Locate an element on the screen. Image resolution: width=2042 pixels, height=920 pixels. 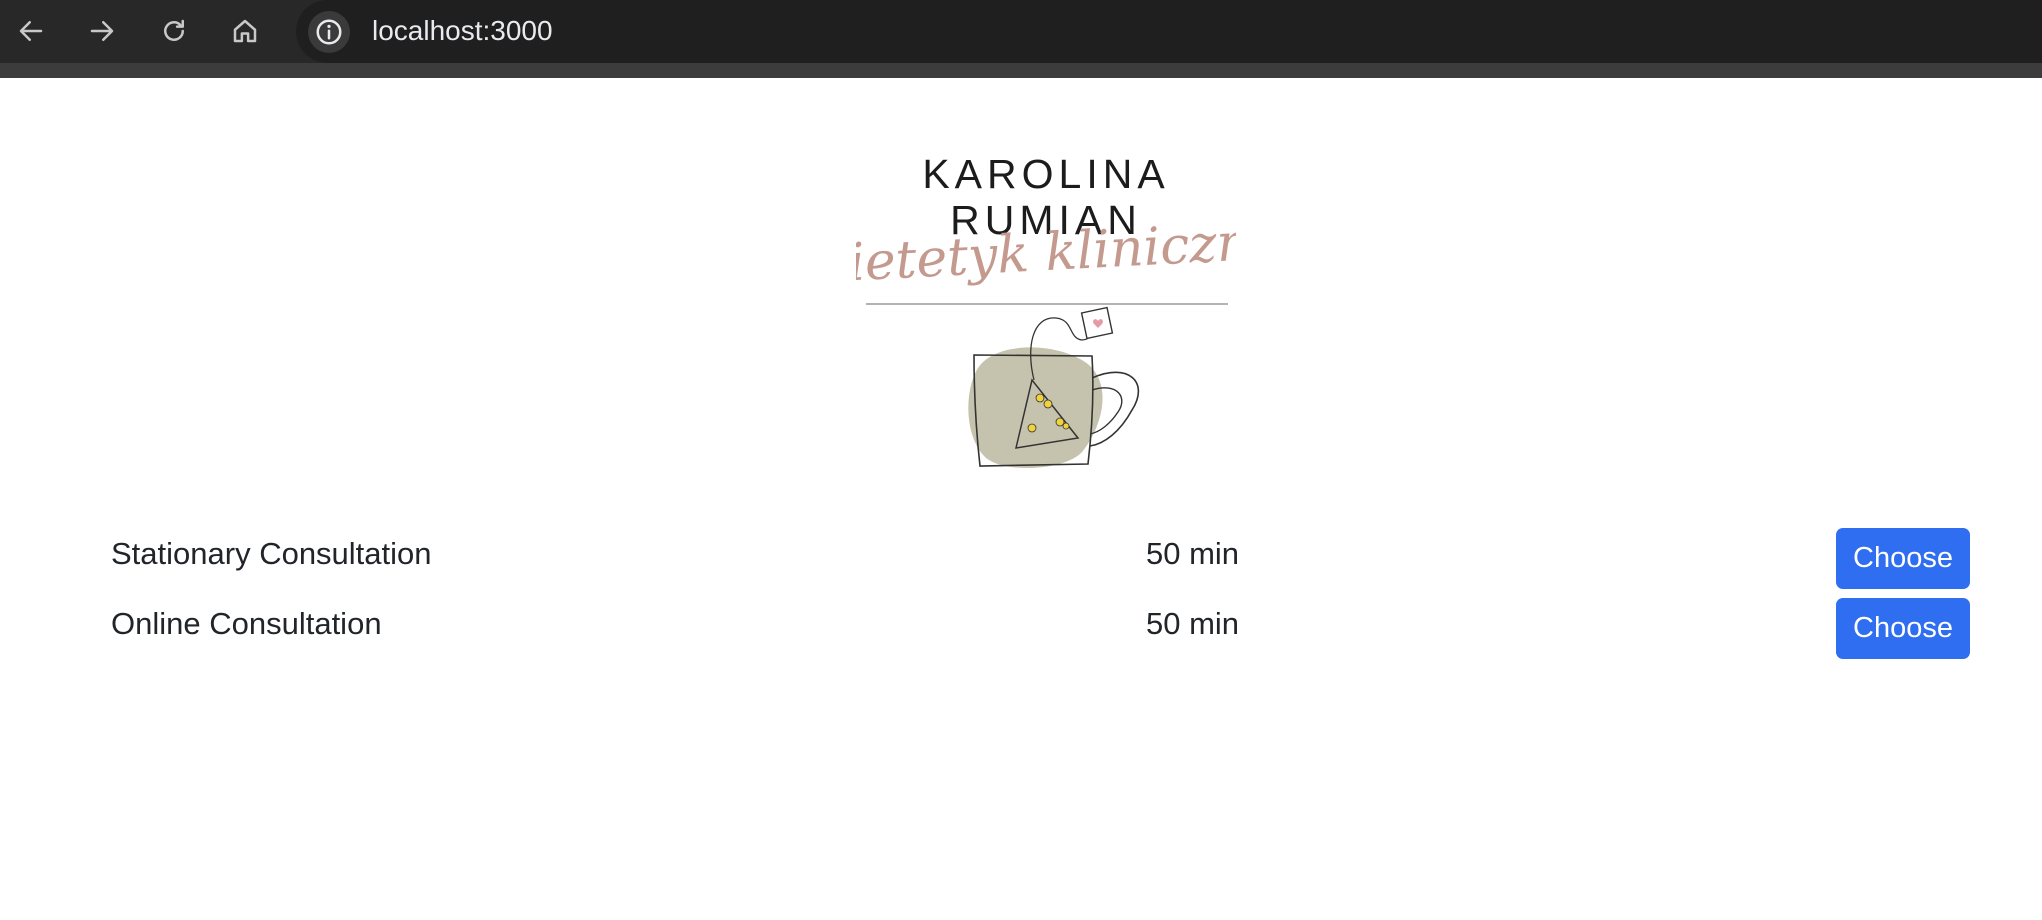
url-text: localhost:3000 is located at coordinates (462, 31).